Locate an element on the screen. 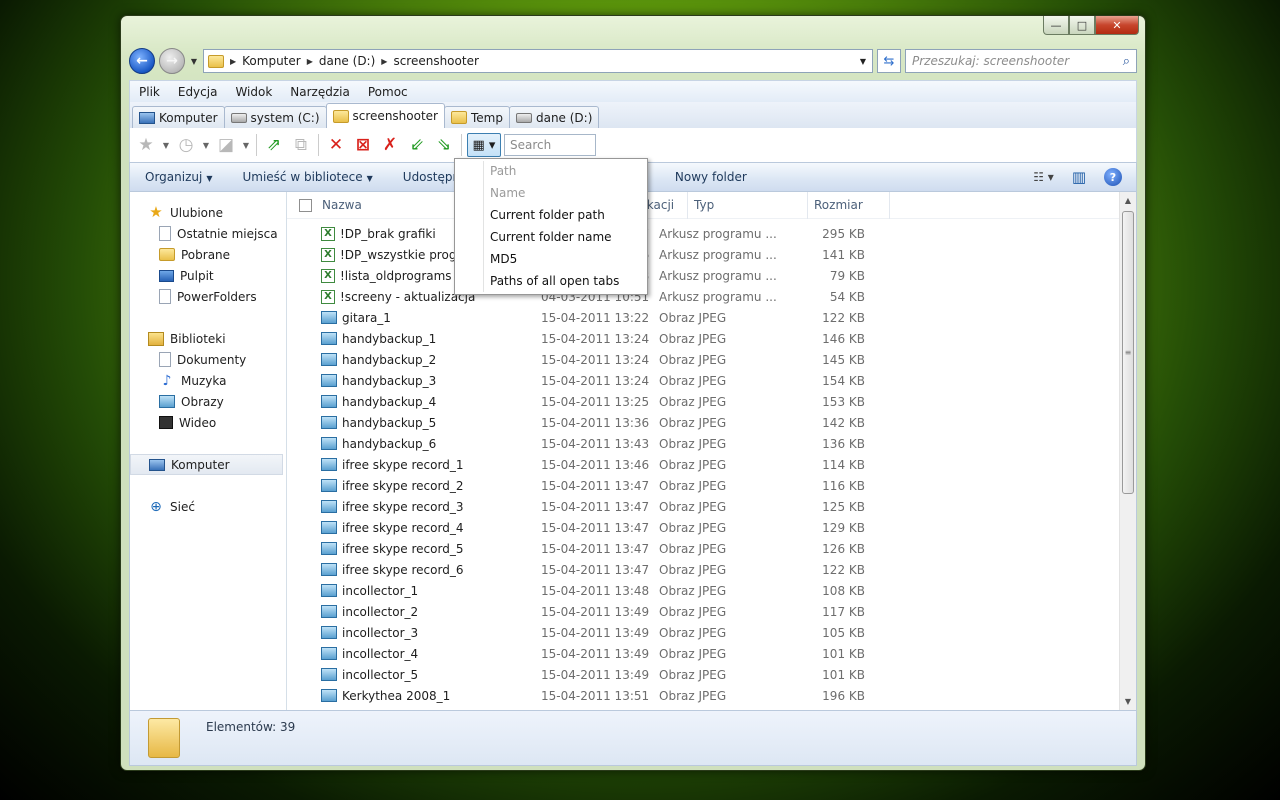  nav-recent-places: Ostatnie miejsca is located at coordinates (208, 233).